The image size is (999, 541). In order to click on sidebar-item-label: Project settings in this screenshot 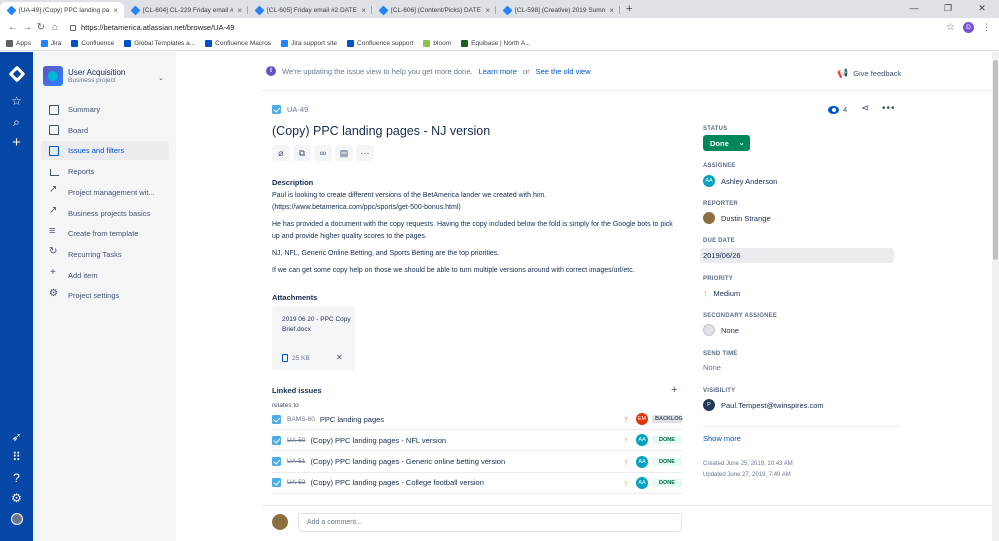, I will do `click(94, 296)`.